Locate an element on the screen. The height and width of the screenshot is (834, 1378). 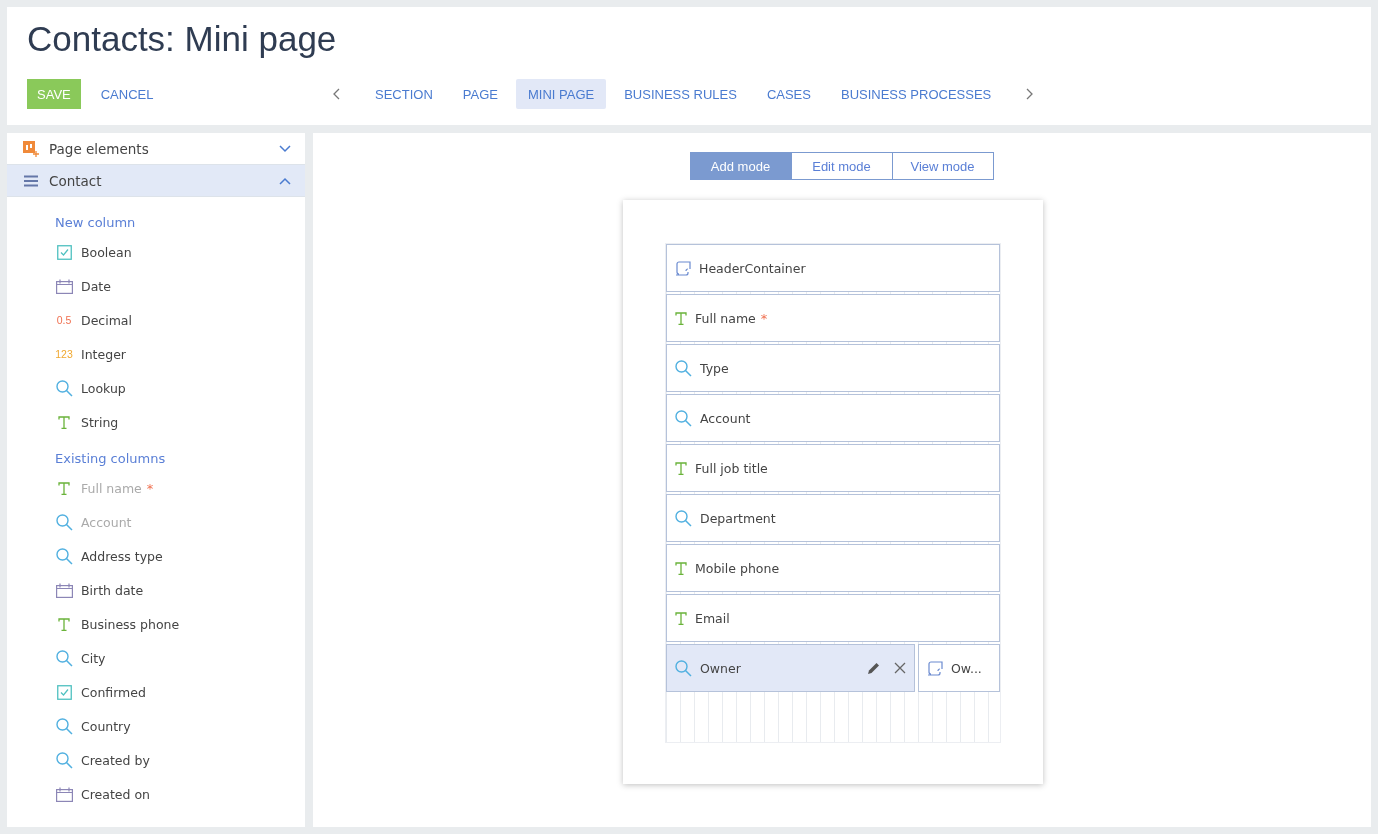
column-item: Business phone is located at coordinates (130, 624).